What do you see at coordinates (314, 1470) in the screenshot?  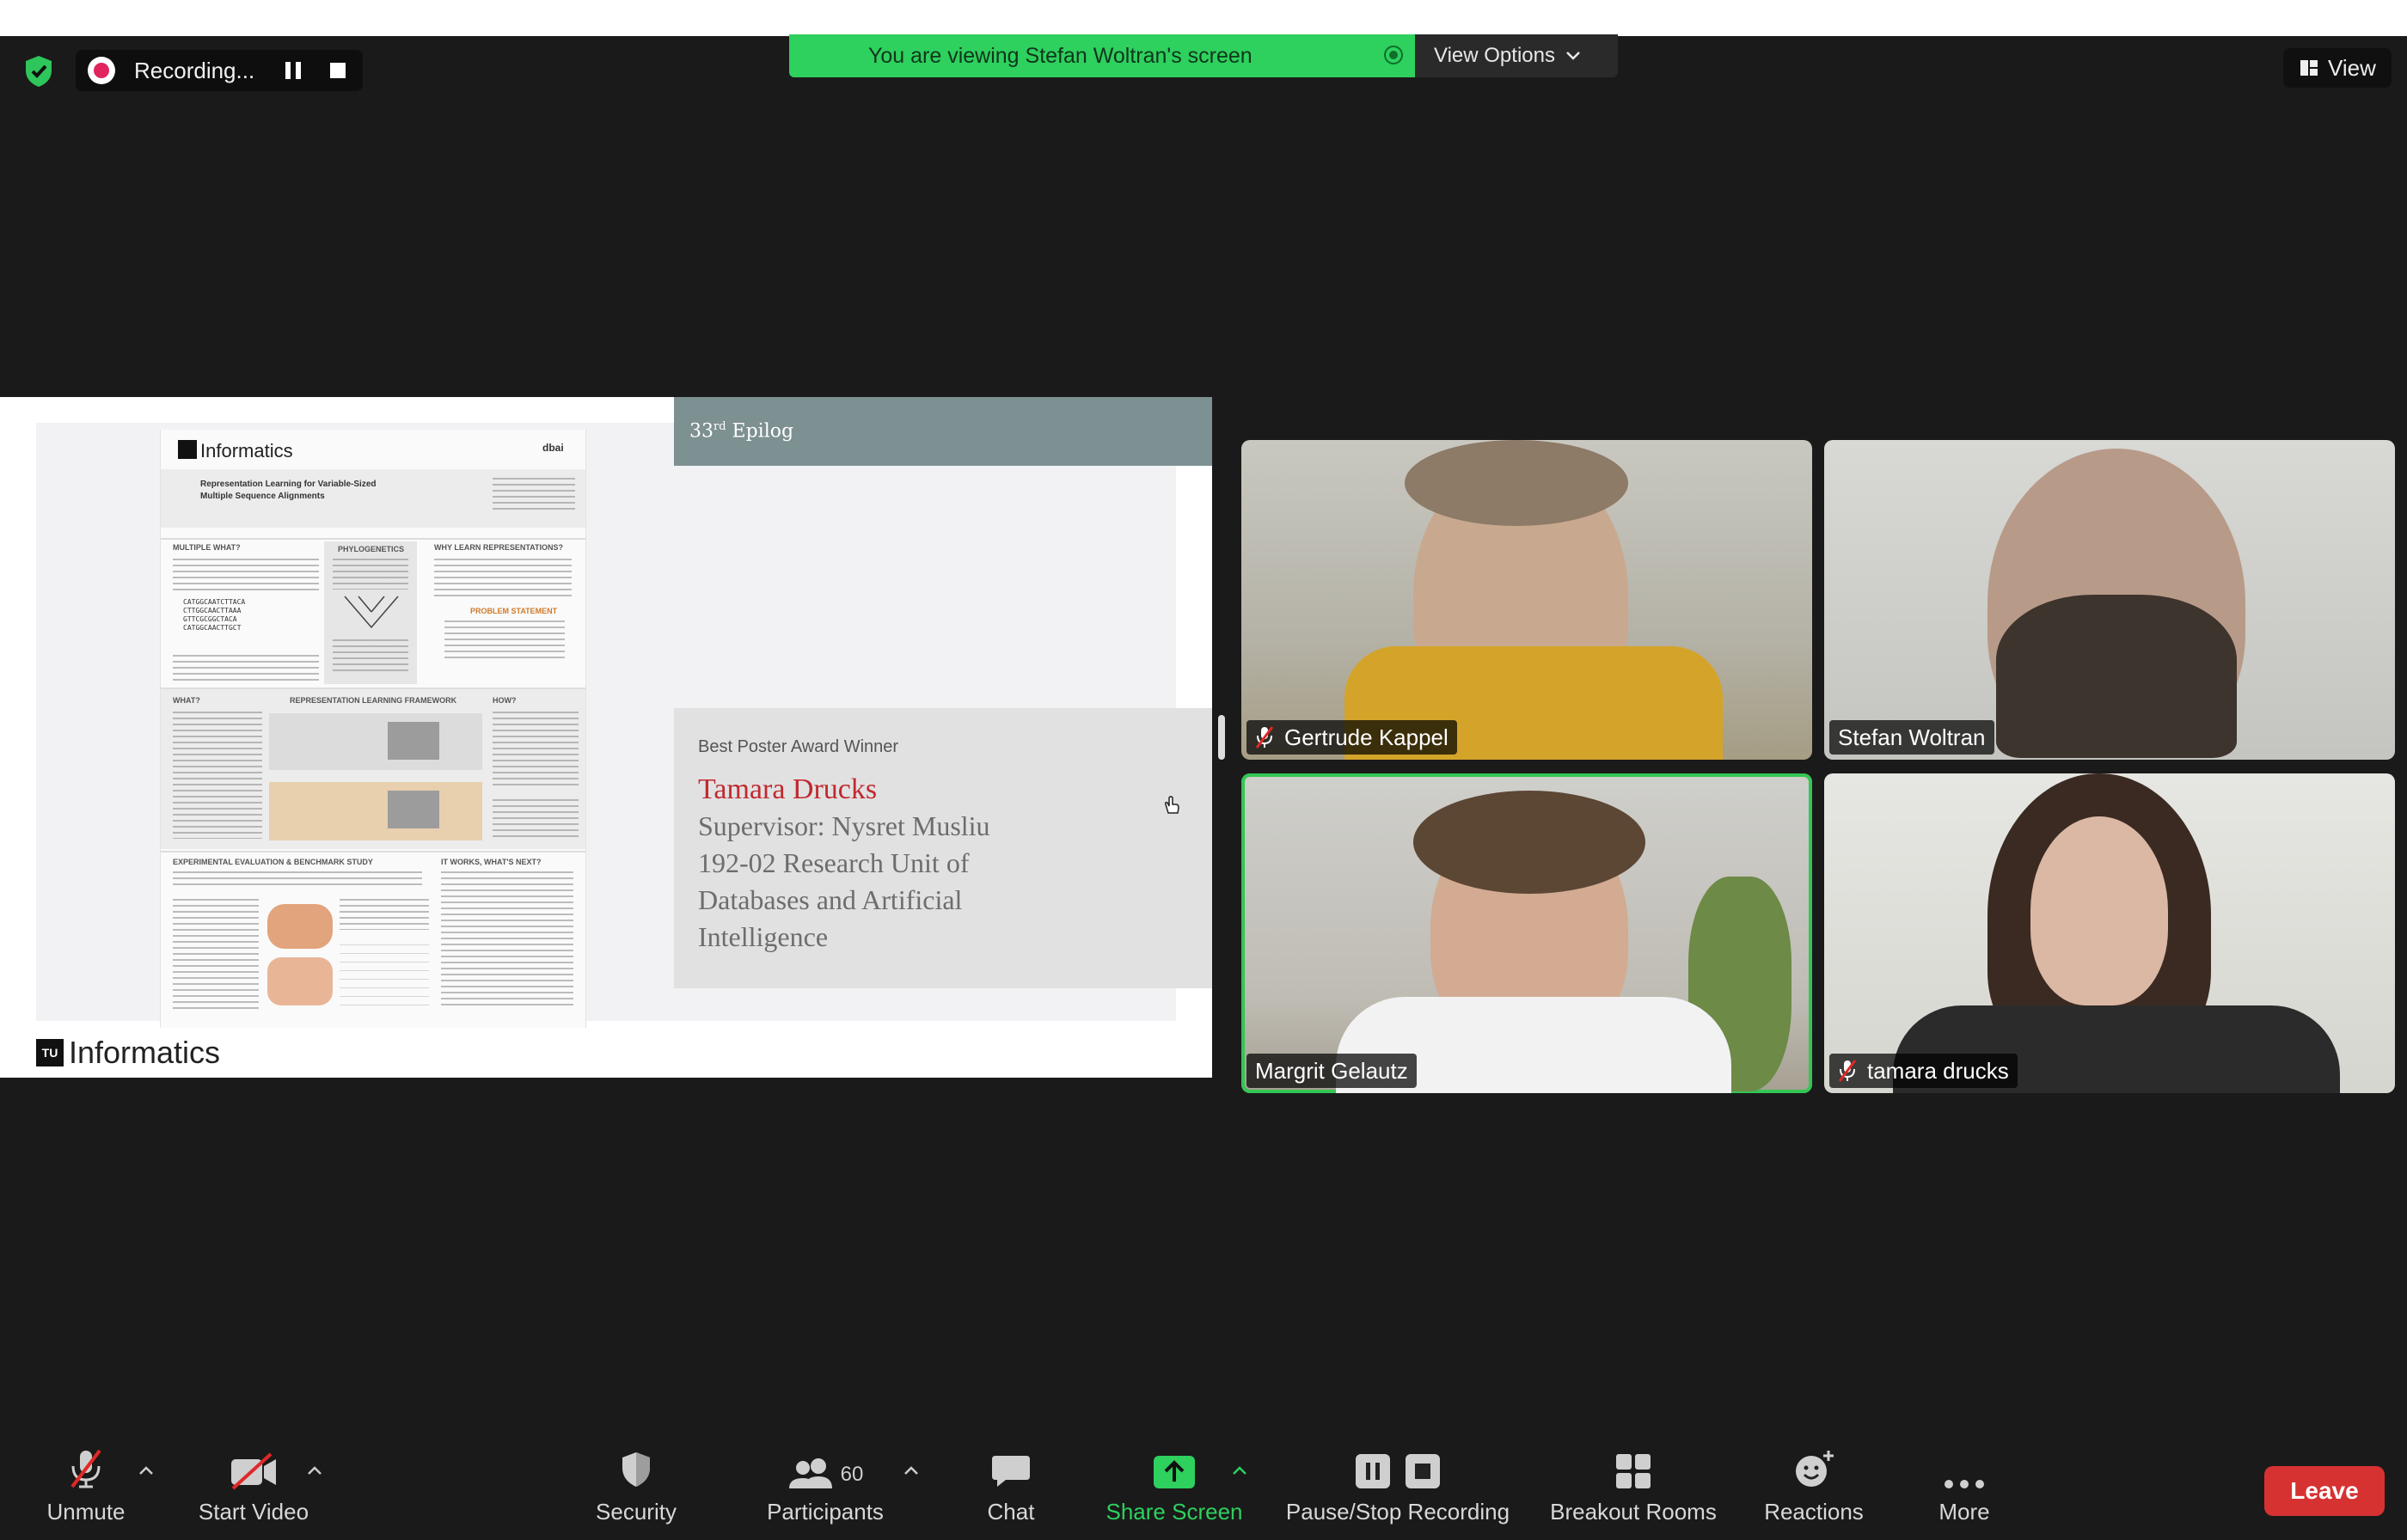 I see `video-options-caret-icon` at bounding box center [314, 1470].